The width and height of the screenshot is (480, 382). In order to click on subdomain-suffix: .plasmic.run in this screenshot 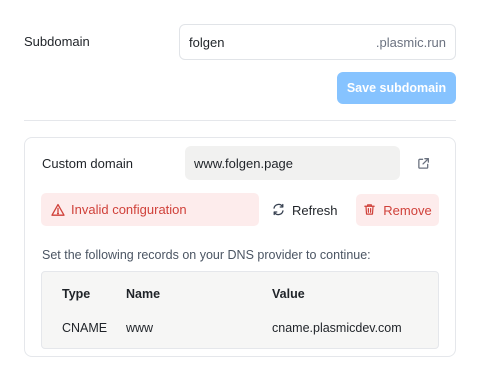, I will do `click(410, 42)`.